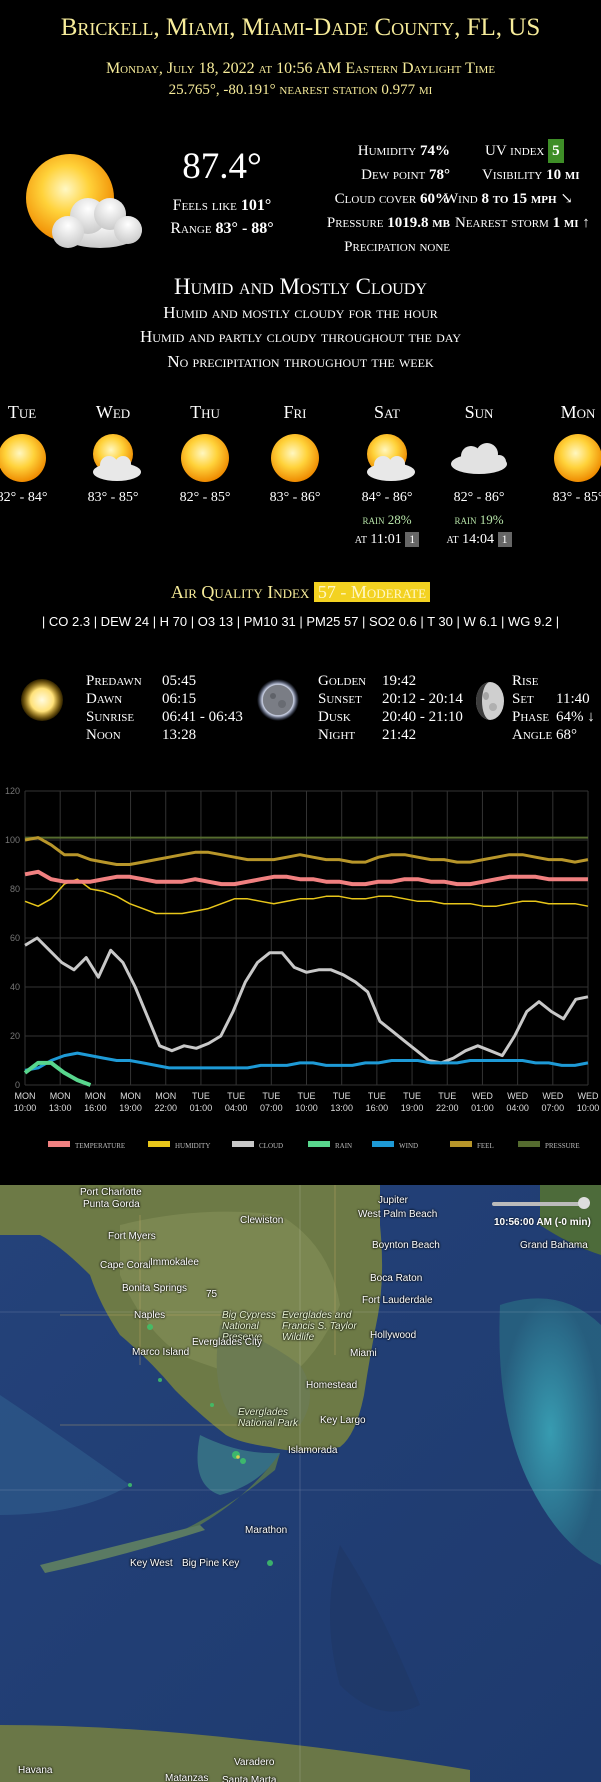  Describe the element at coordinates (532, 735) in the screenshot. I see `moon-angle-label: Angle` at that location.